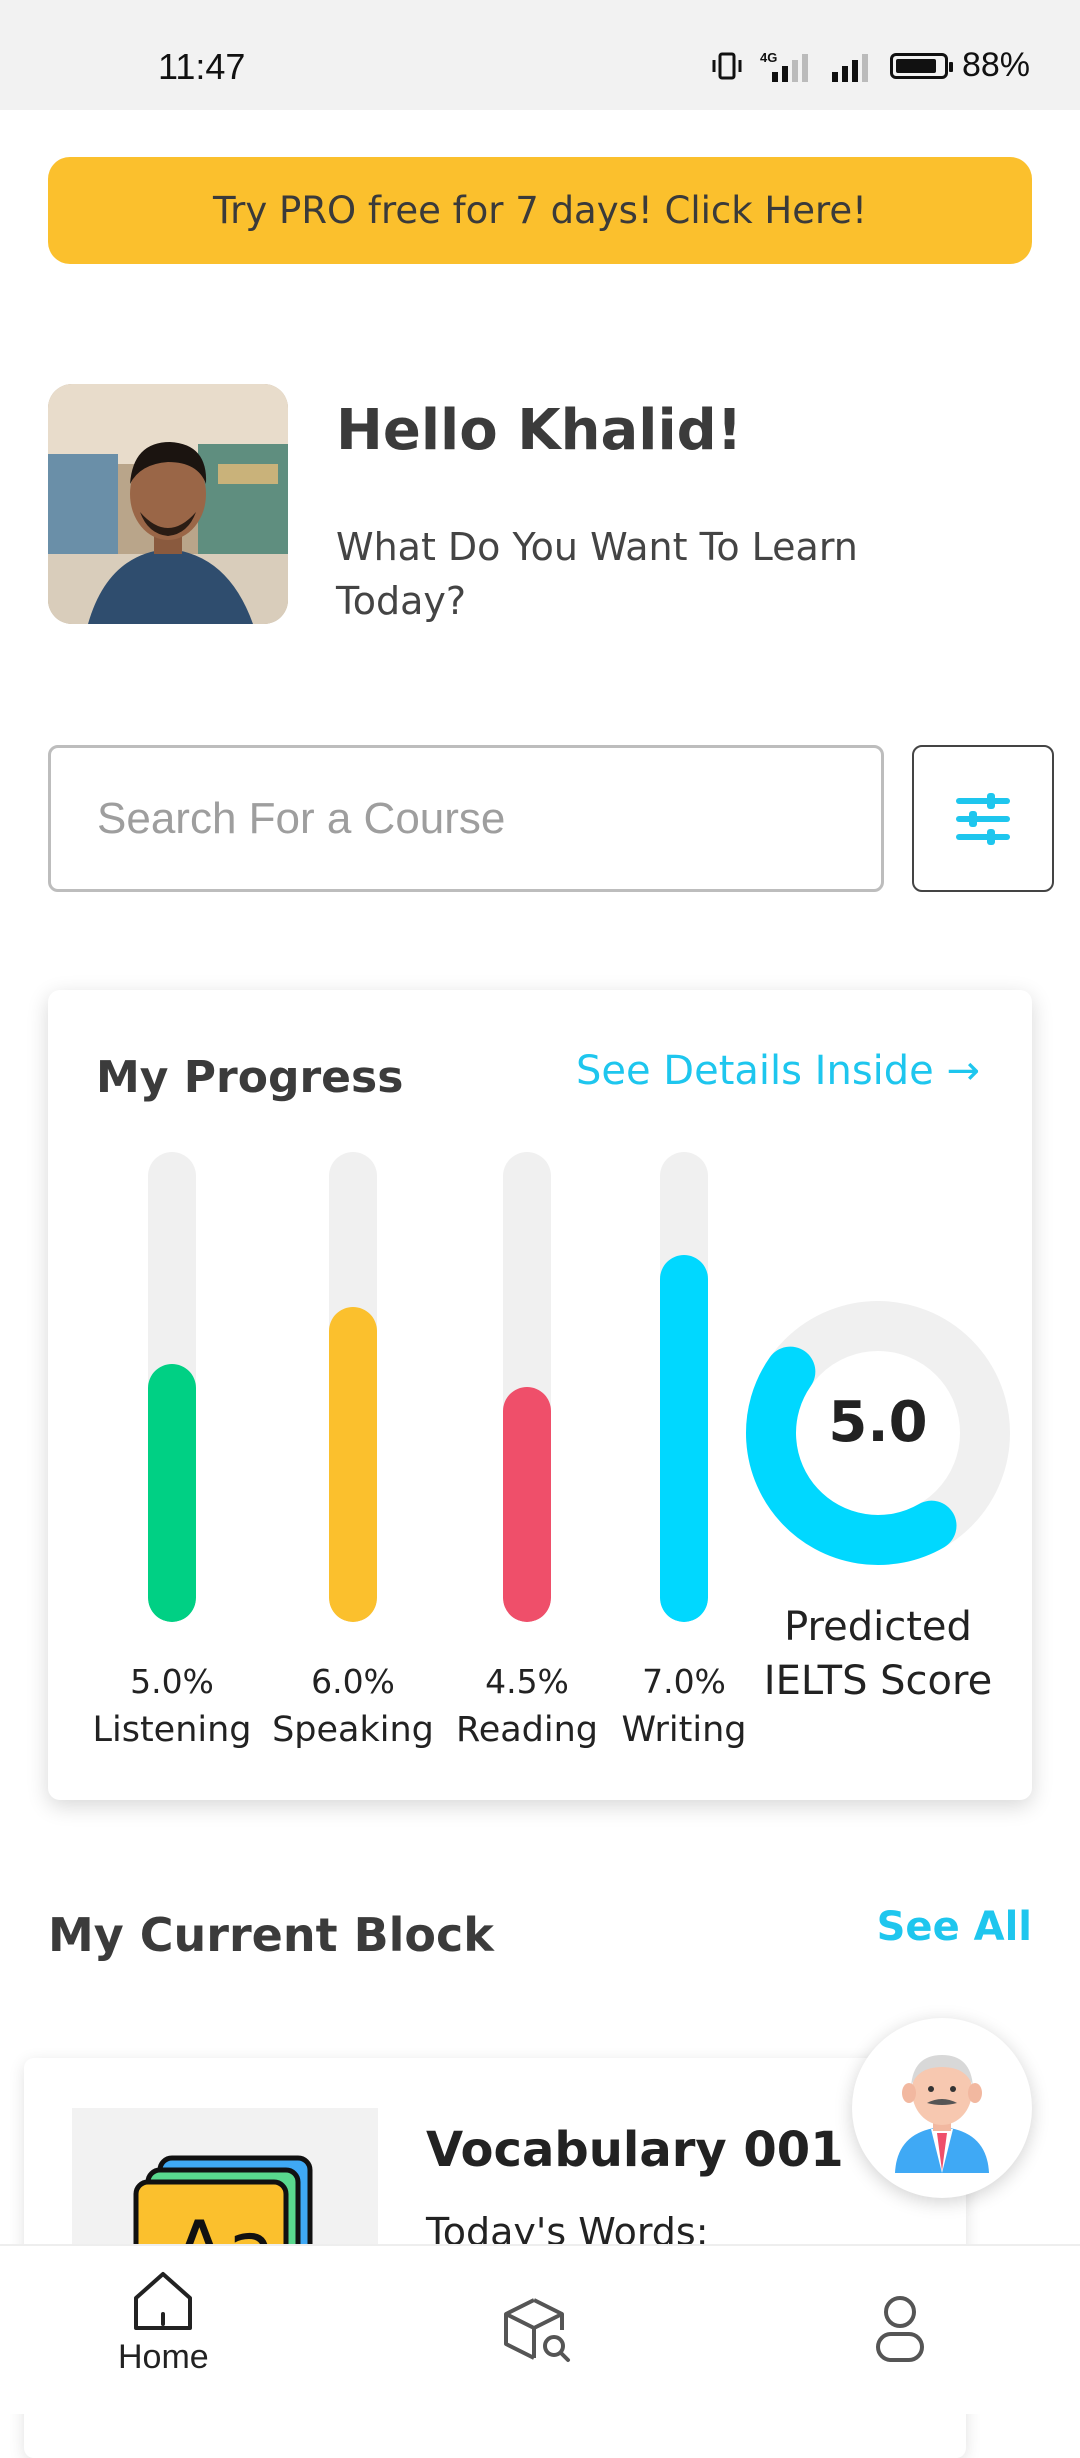 This screenshot has width=1080, height=2458. I want to click on nav-profile, so click(900, 2329).